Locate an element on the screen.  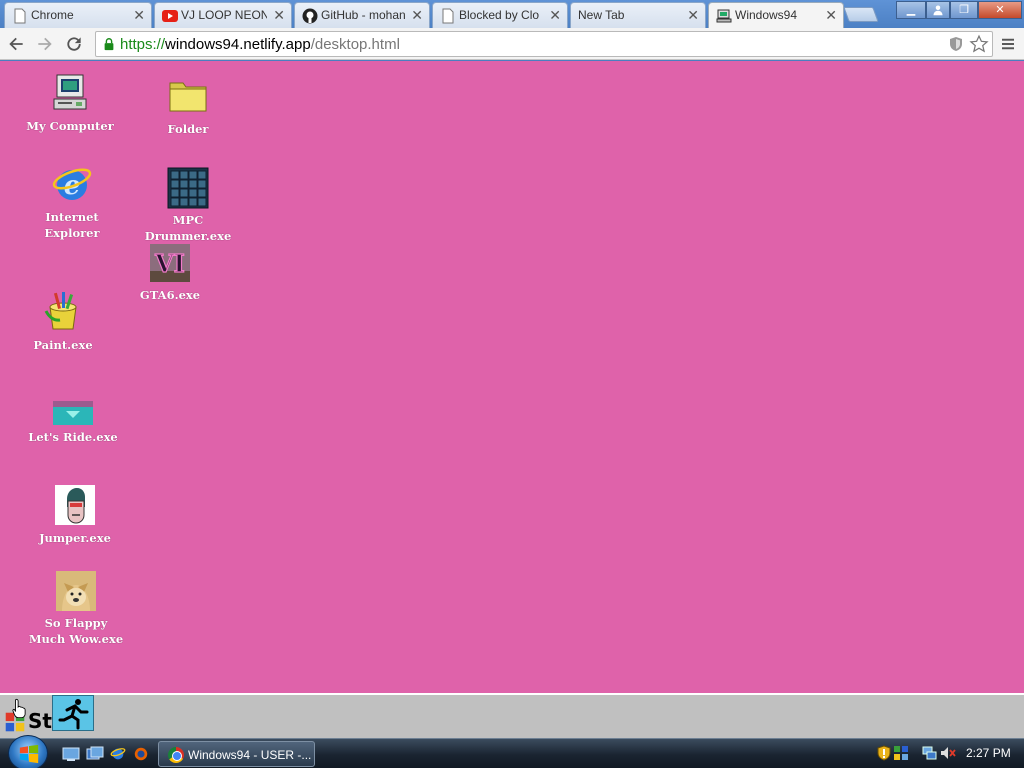
desktop-icon-label: Folder is located at coordinates (188, 129).